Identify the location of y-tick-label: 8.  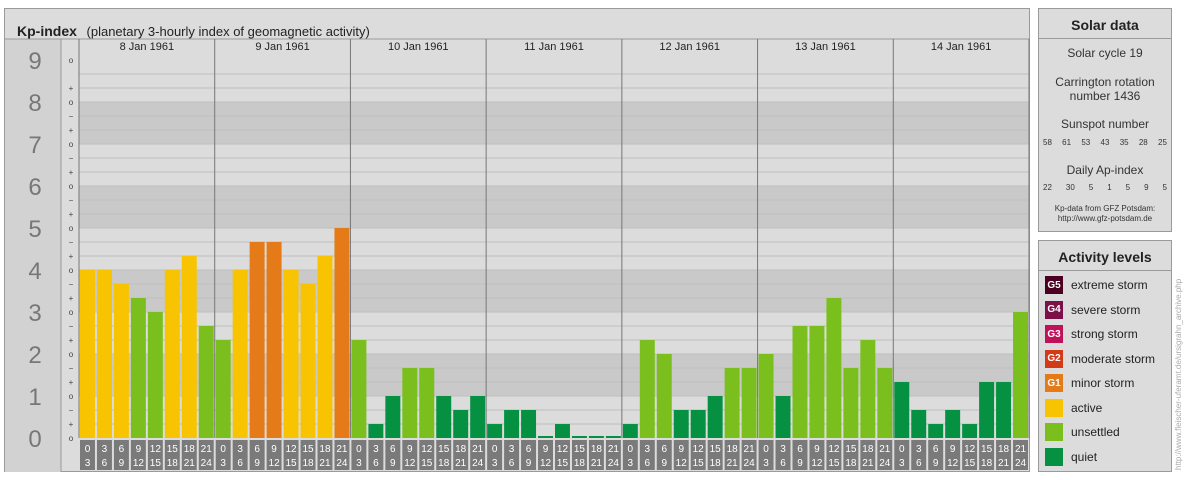
(34, 103).